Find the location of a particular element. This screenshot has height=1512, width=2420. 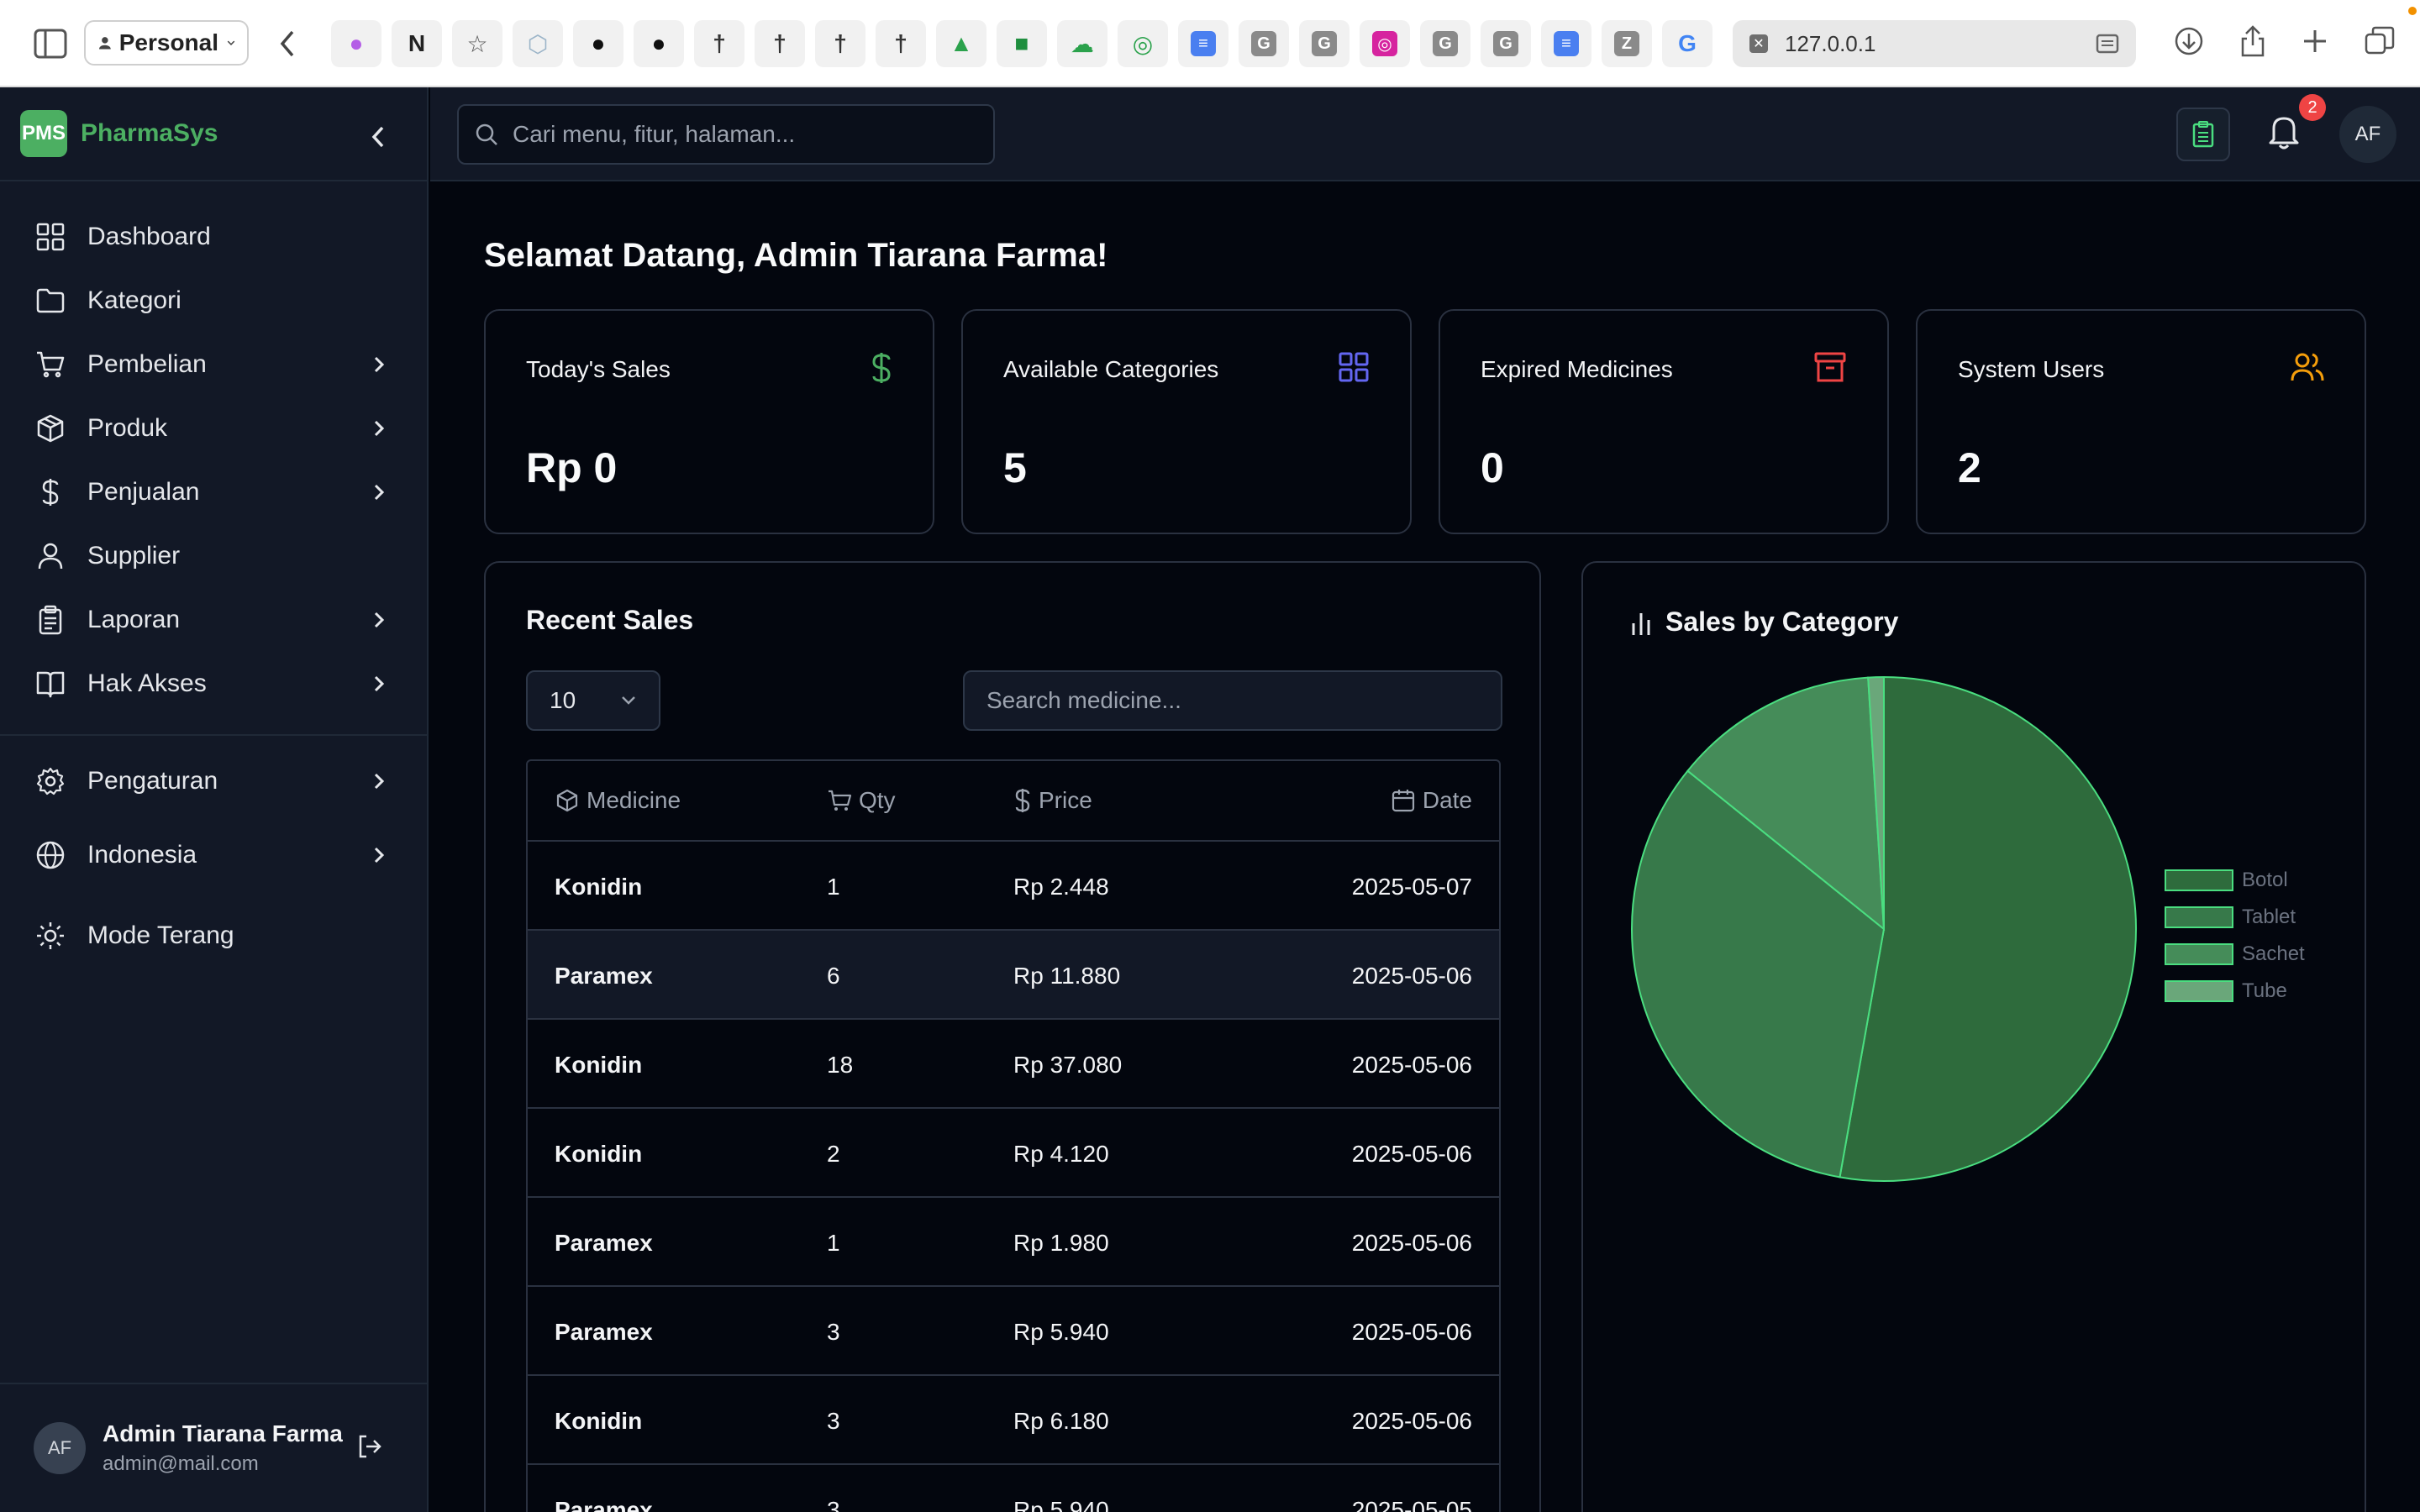

bookmark-spiral-icon: ◎ is located at coordinates (1143, 43).